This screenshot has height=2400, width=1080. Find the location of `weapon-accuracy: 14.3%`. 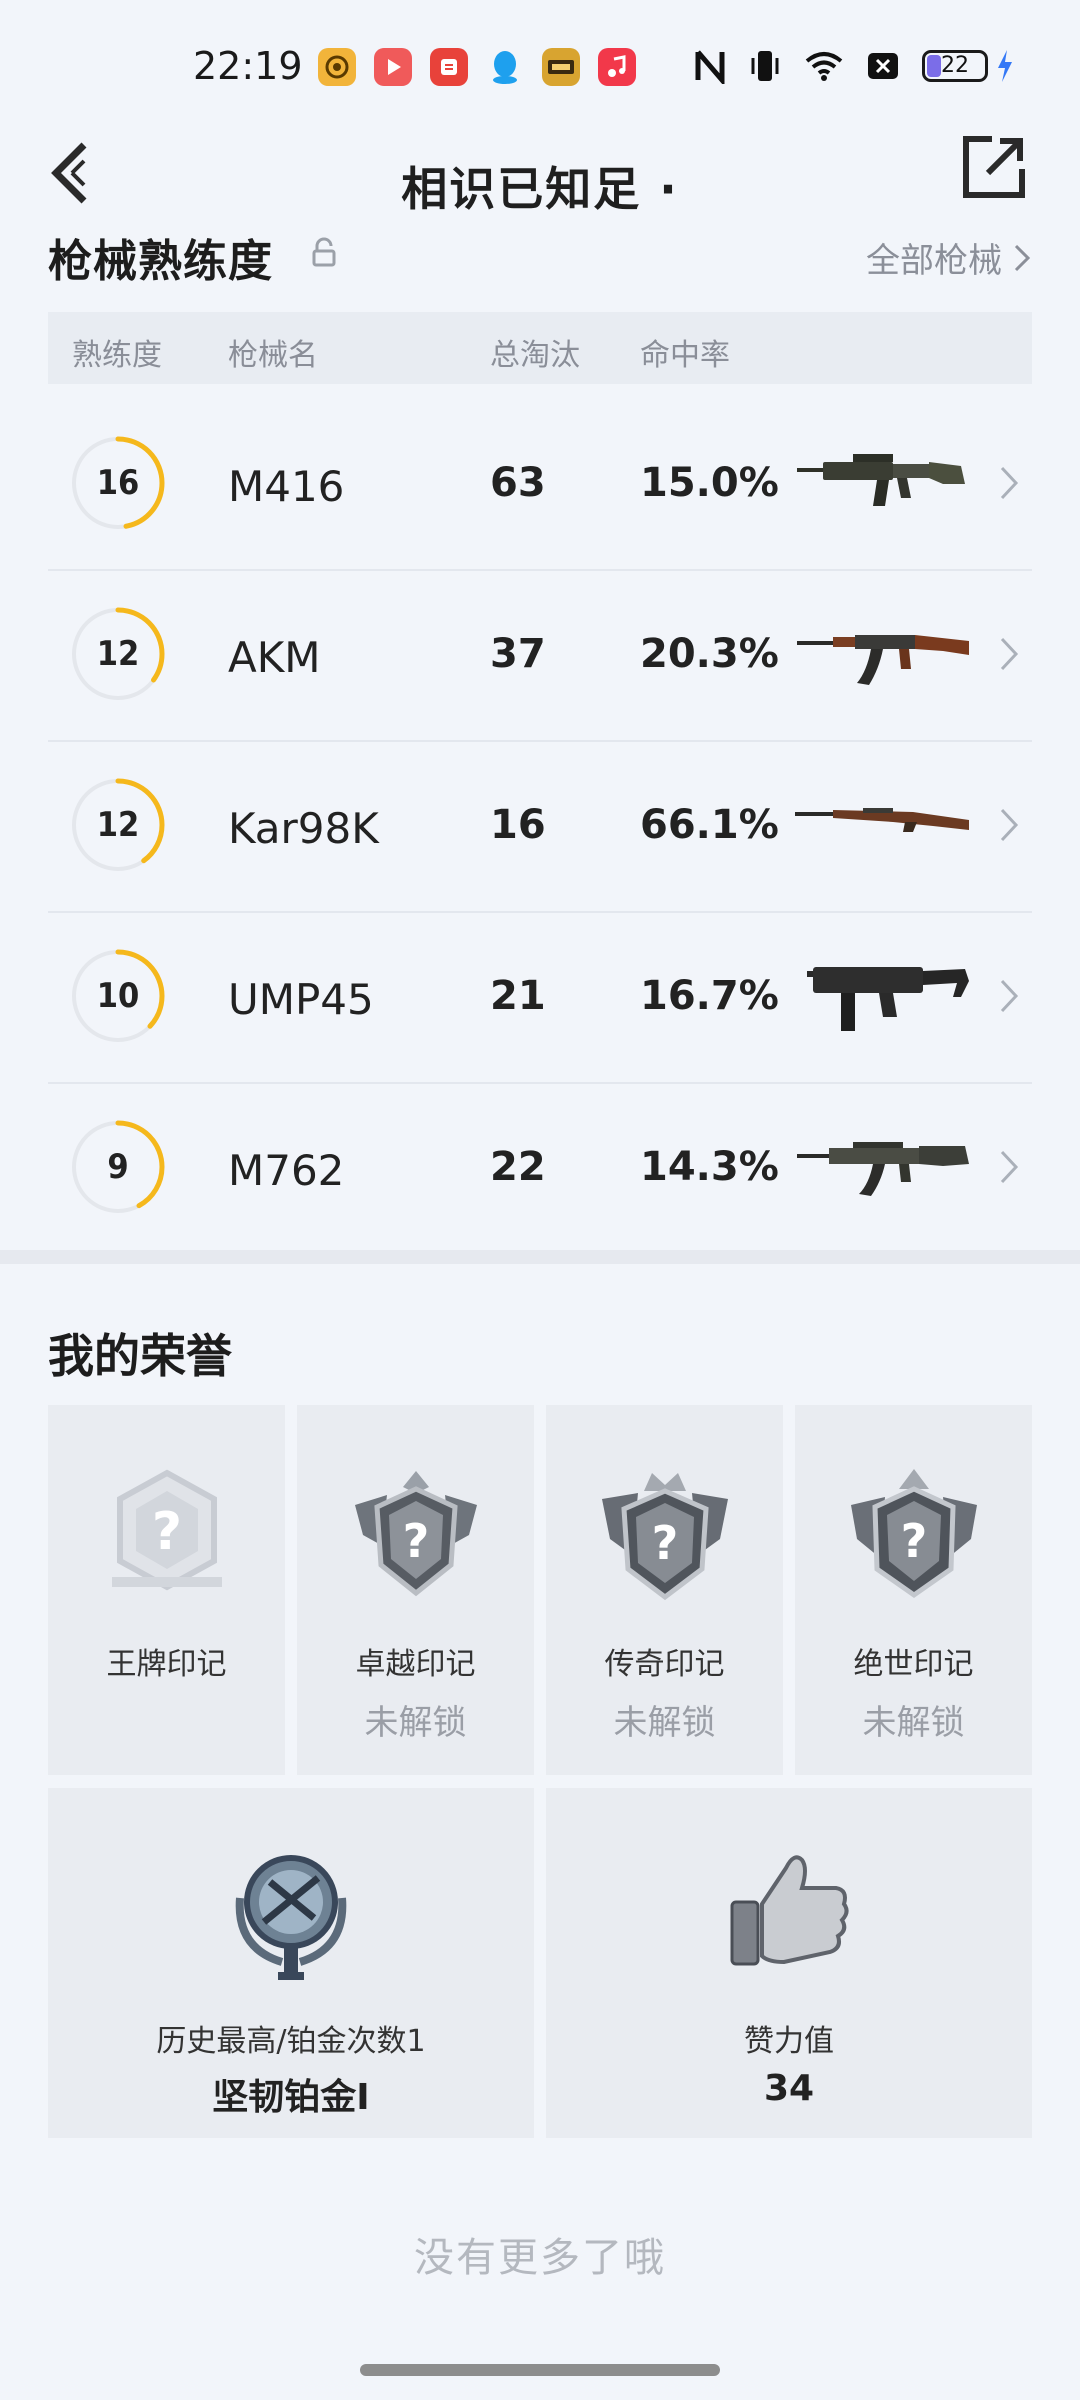

weapon-accuracy: 14.3% is located at coordinates (709, 1167).